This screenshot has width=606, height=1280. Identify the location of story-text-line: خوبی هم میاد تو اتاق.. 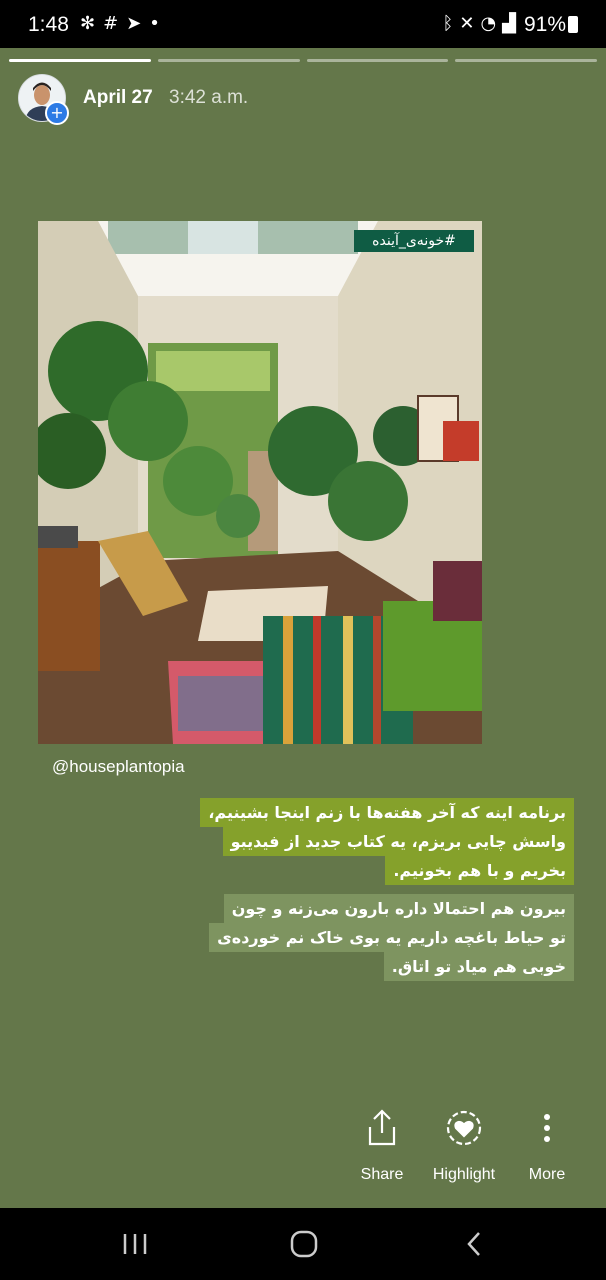
(478, 966).